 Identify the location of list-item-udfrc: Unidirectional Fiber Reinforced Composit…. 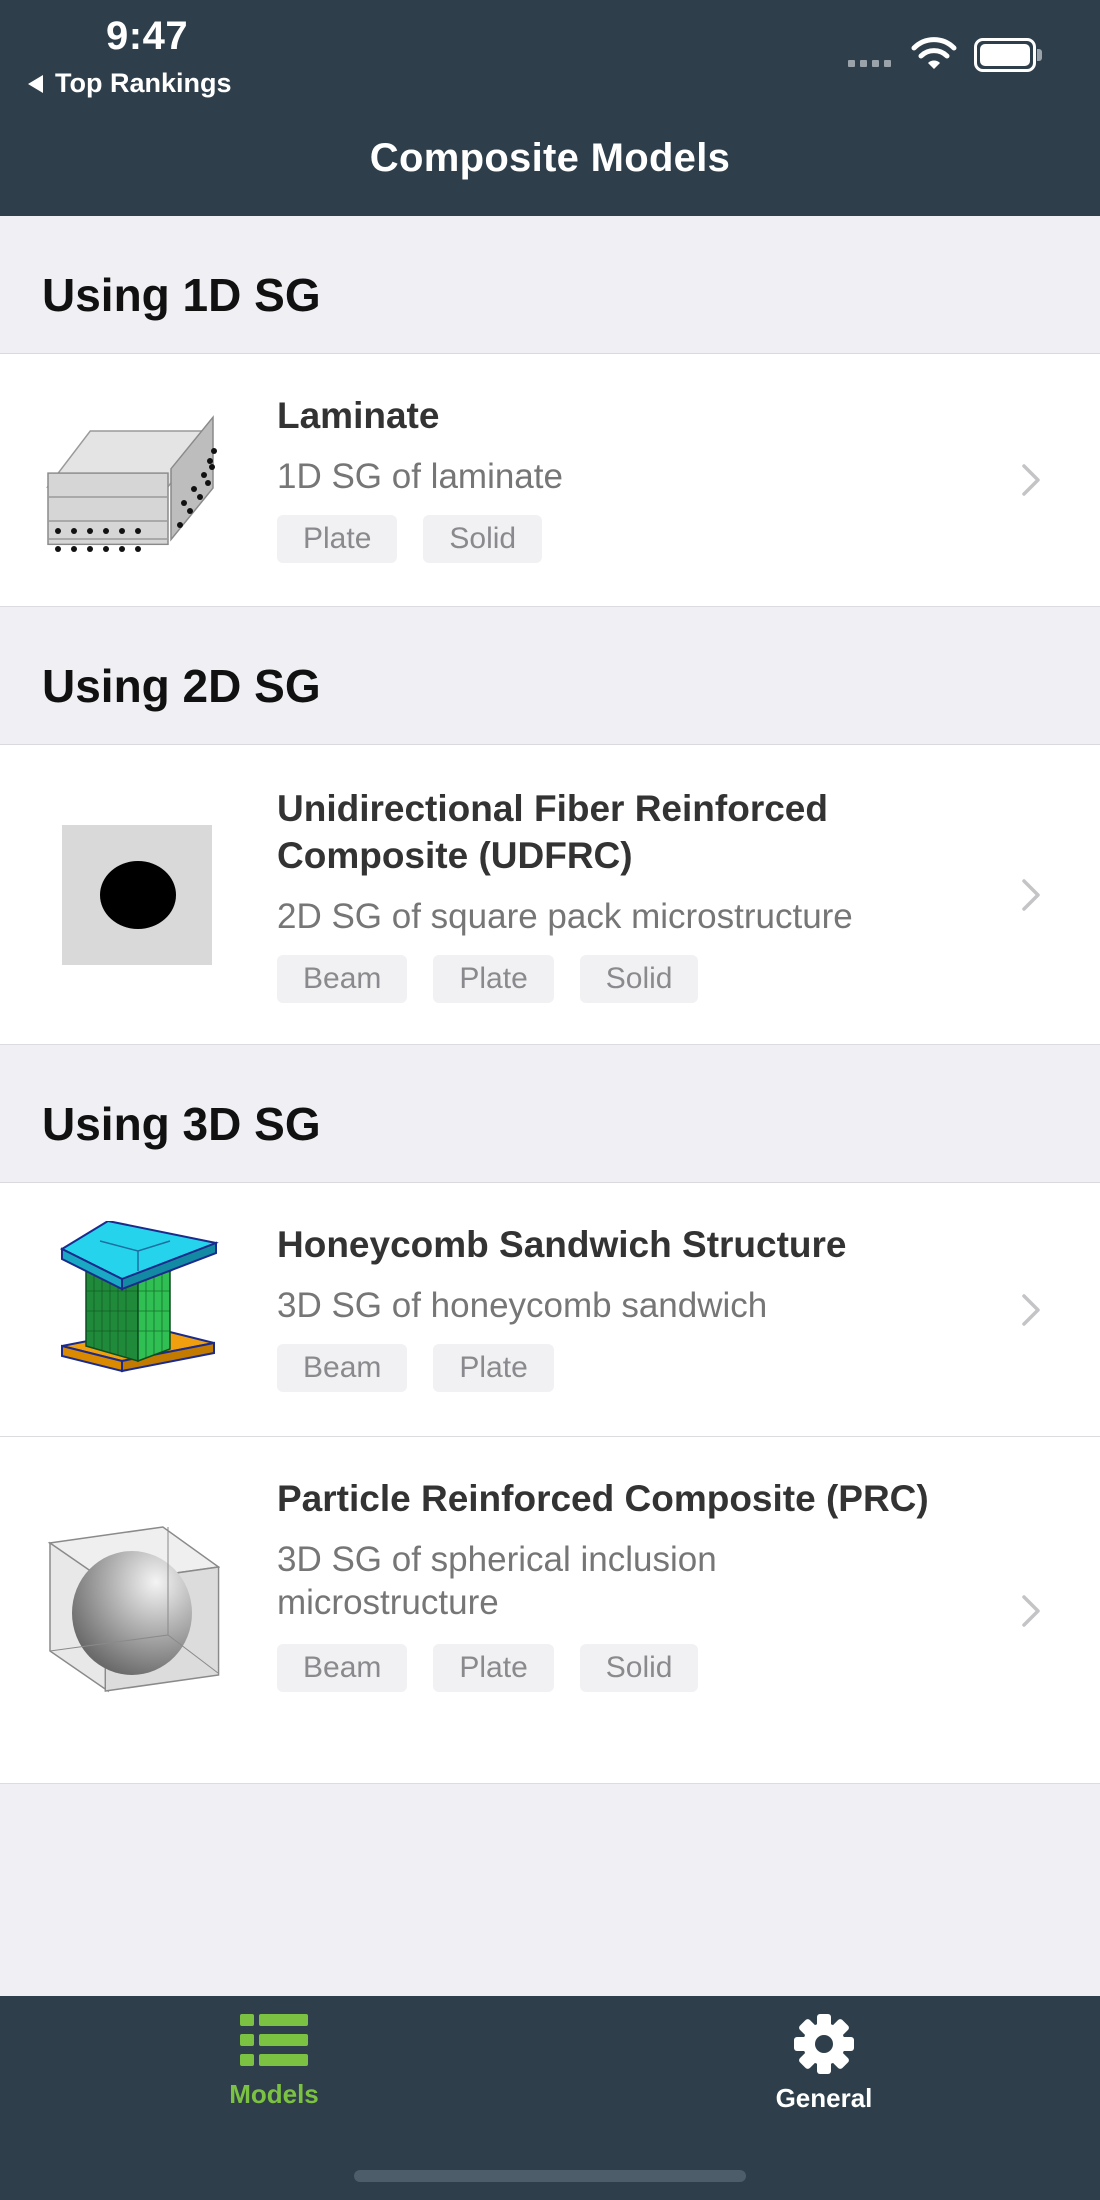
(550, 895).